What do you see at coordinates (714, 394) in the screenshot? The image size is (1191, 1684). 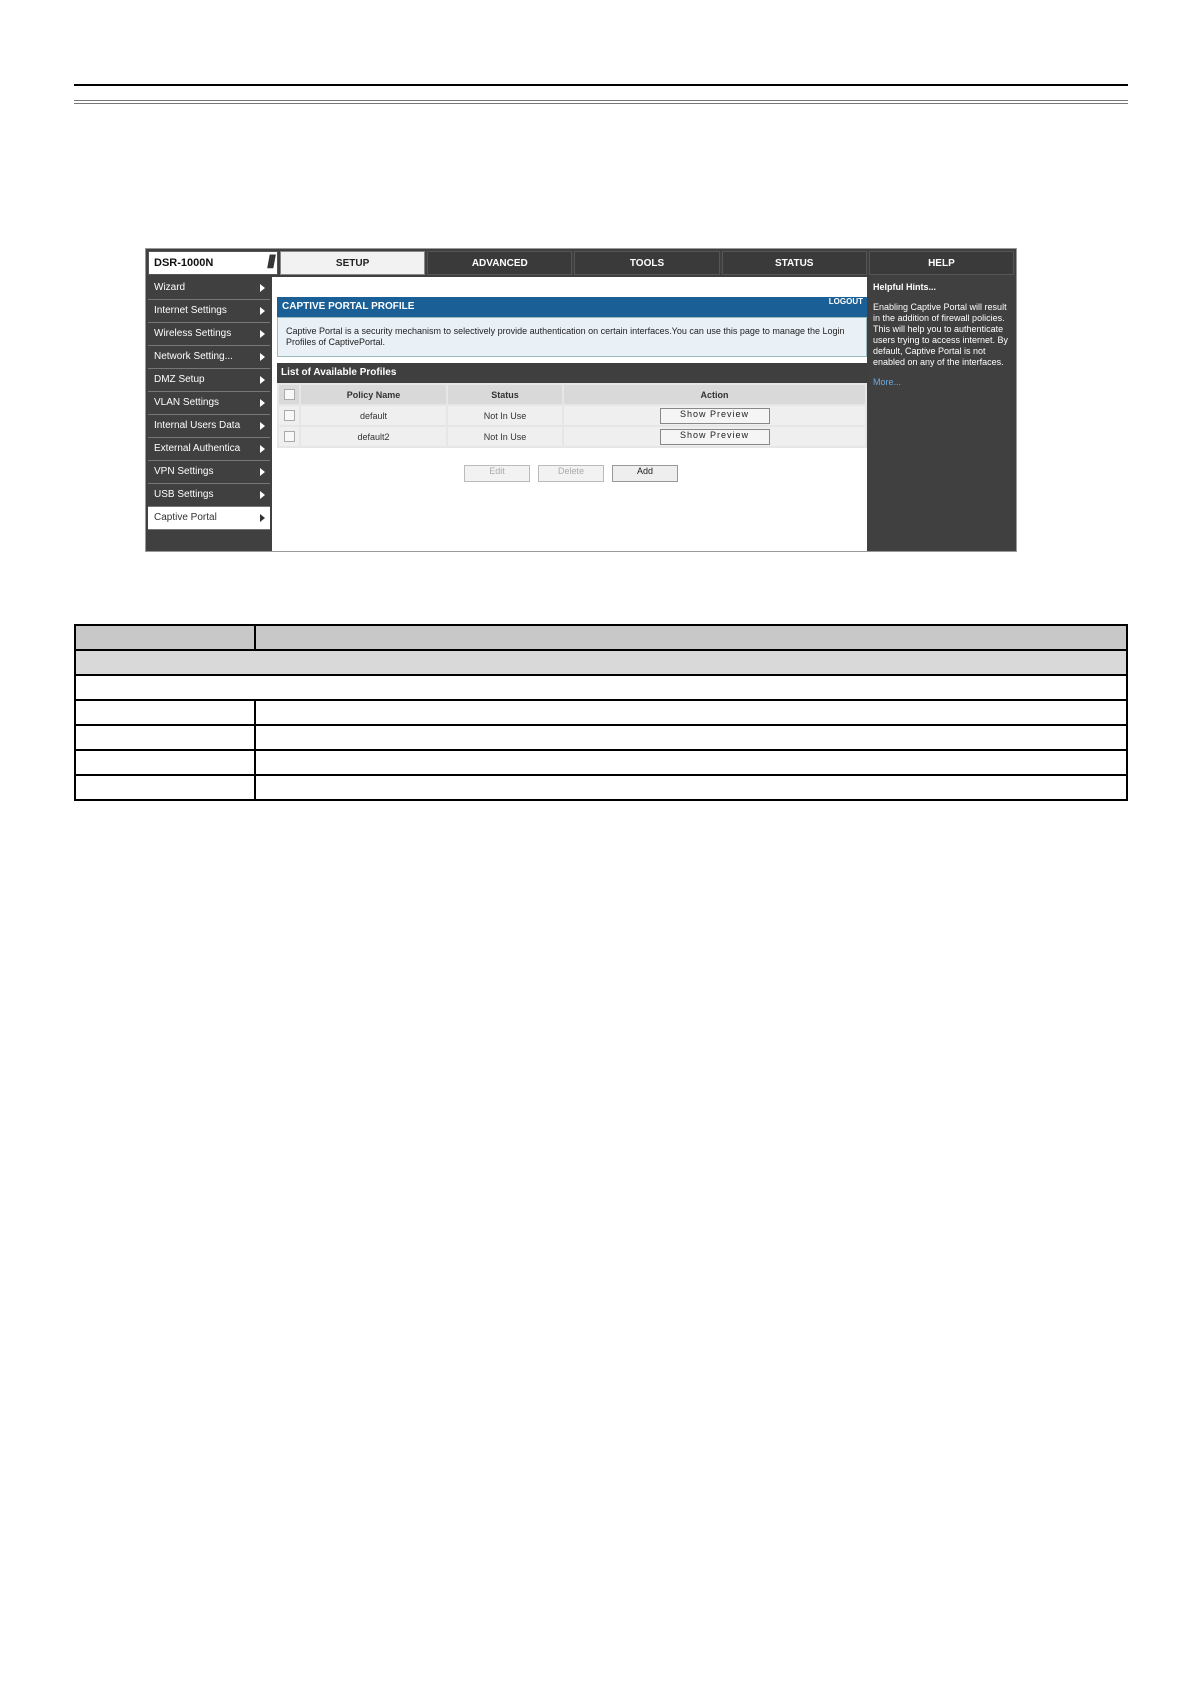 I see `column-header: Action` at bounding box center [714, 394].